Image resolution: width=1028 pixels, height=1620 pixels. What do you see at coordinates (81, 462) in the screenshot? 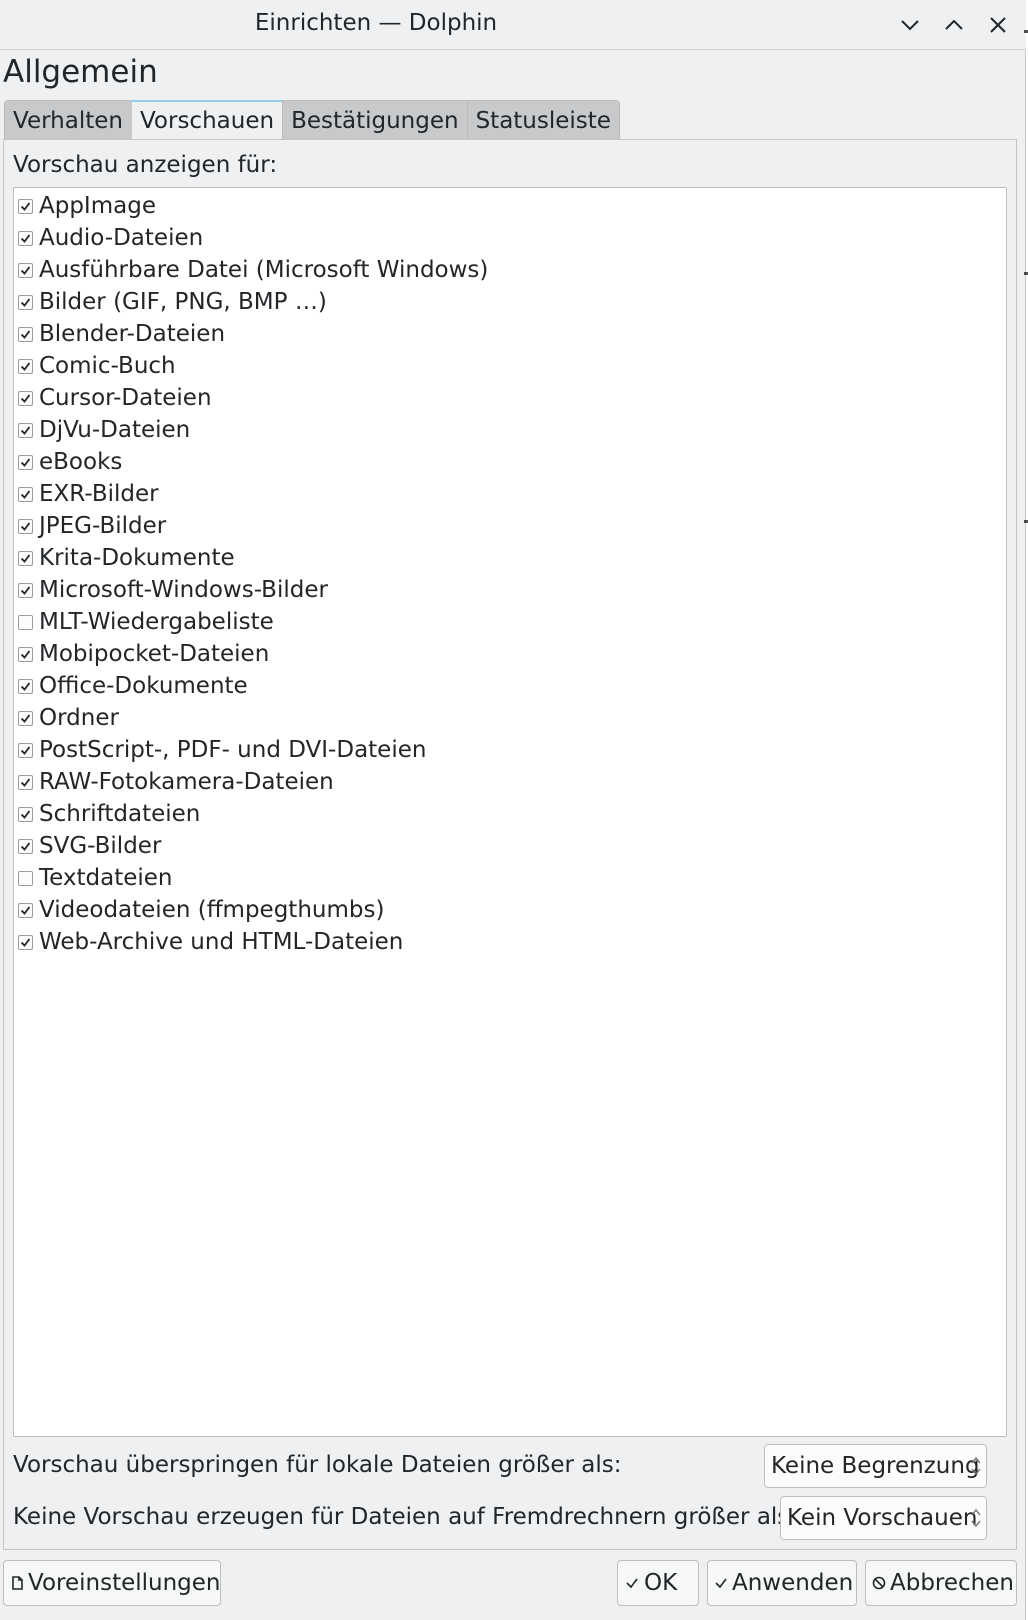
I see `list-item-label: eBooks` at bounding box center [81, 462].